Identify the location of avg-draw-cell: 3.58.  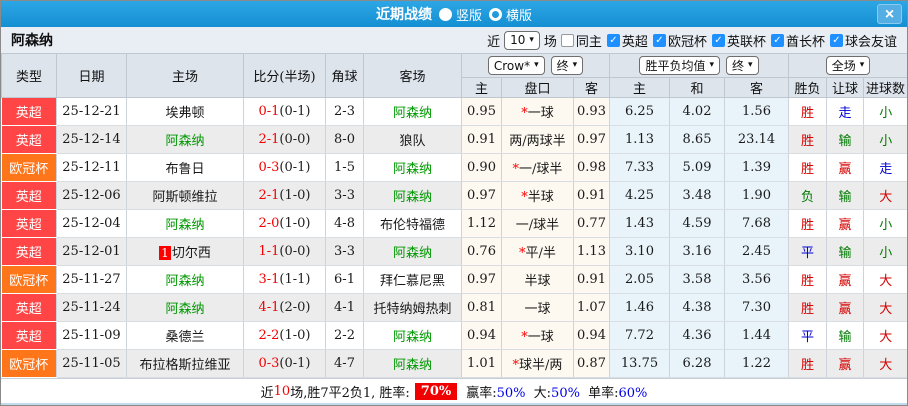
(697, 279).